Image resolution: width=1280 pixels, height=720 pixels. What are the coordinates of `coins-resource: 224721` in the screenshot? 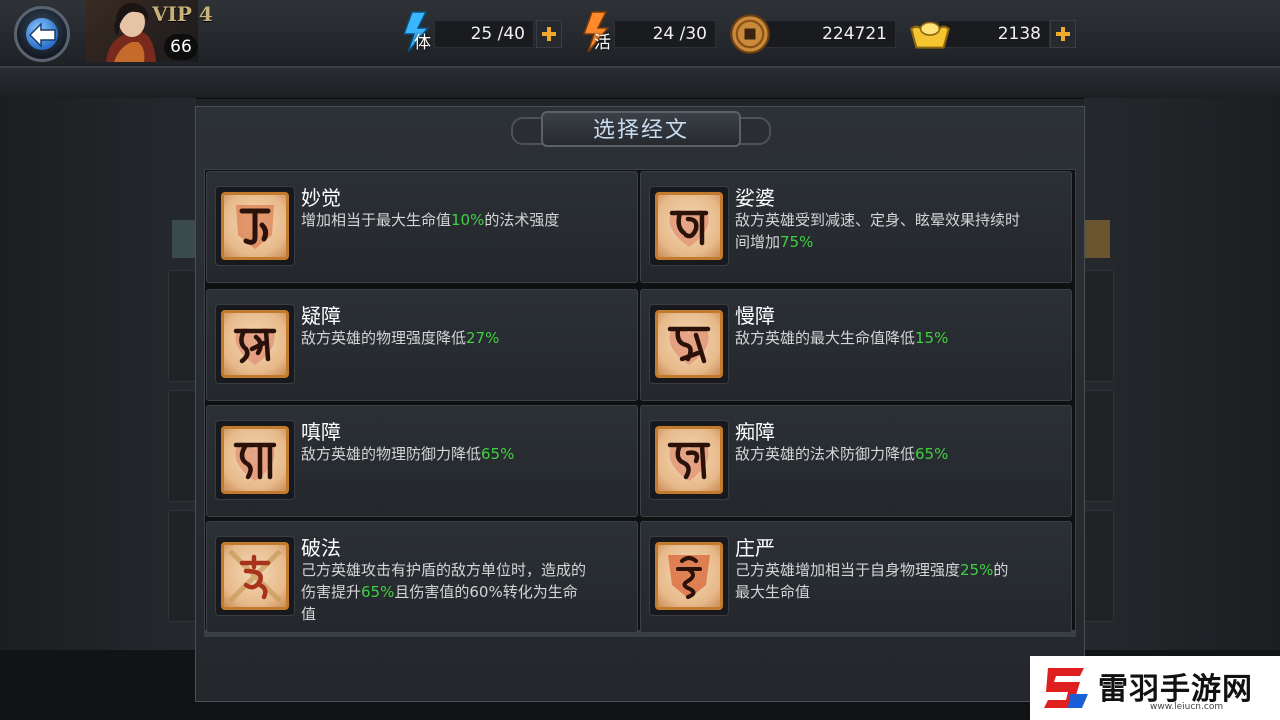 It's located at (814, 34).